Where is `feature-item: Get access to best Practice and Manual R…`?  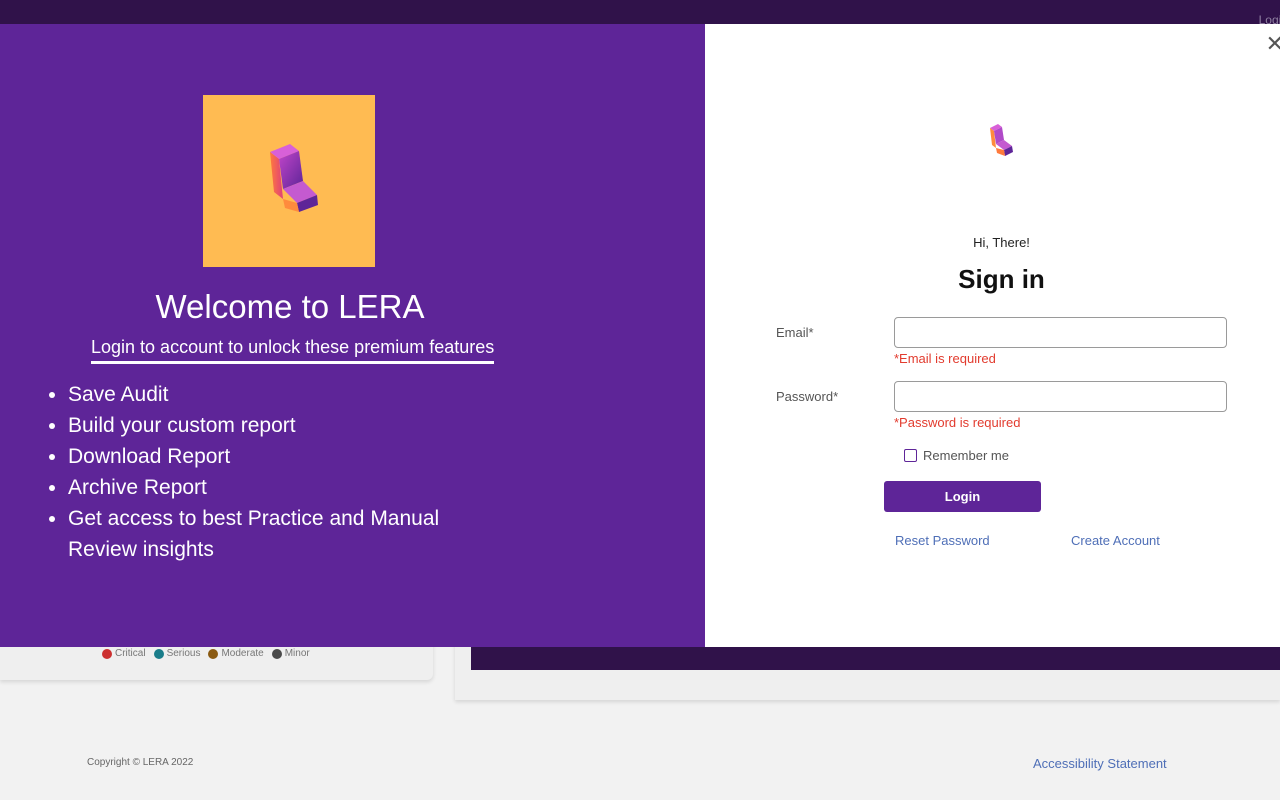
feature-item: Get access to best Practice and Manual R… is located at coordinates (288, 534).